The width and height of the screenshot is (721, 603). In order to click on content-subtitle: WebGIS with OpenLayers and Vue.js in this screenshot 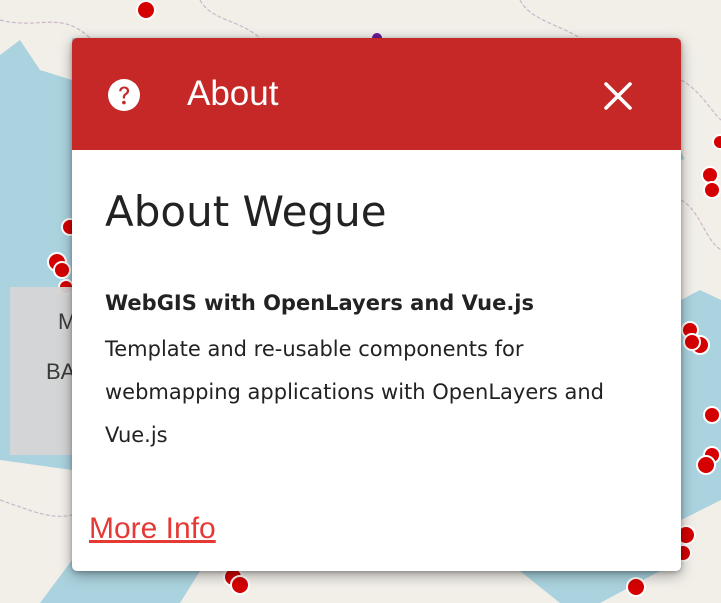, I will do `click(319, 303)`.